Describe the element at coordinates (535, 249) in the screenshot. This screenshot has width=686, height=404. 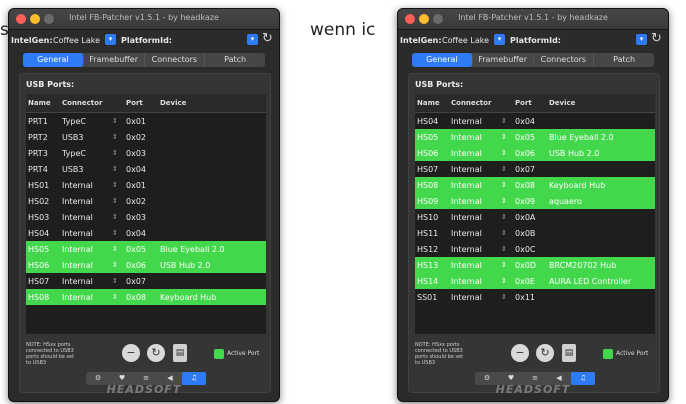
I see `table-row: HS12 Internal ⇕ 0x0C` at that location.